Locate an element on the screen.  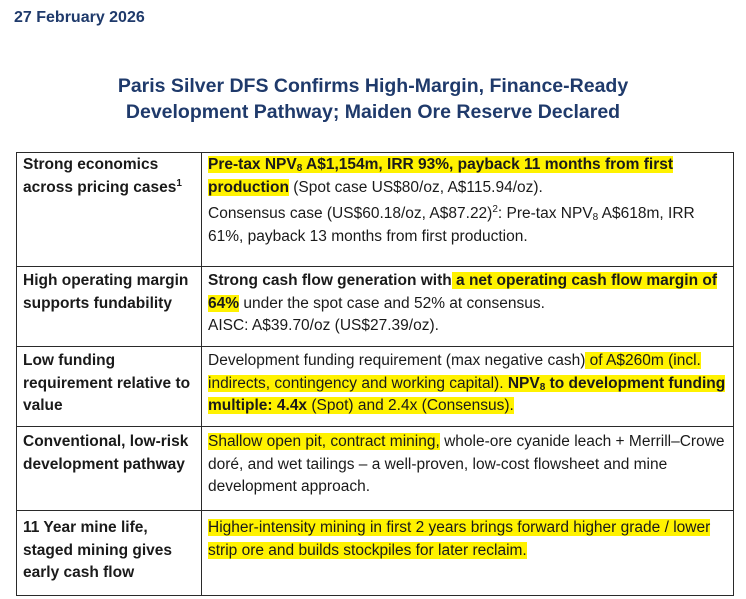
release-date: 27 February 2026 is located at coordinates (79, 17).